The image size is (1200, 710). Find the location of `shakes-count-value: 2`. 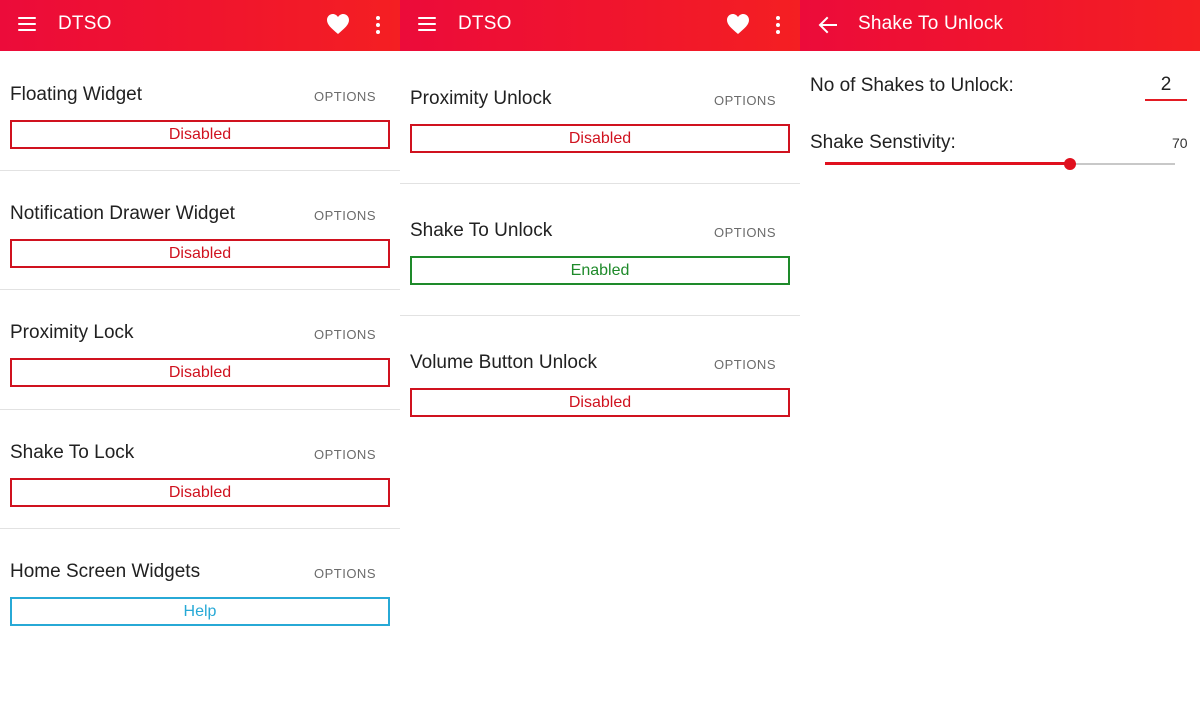

shakes-count-value: 2 is located at coordinates (1166, 84).